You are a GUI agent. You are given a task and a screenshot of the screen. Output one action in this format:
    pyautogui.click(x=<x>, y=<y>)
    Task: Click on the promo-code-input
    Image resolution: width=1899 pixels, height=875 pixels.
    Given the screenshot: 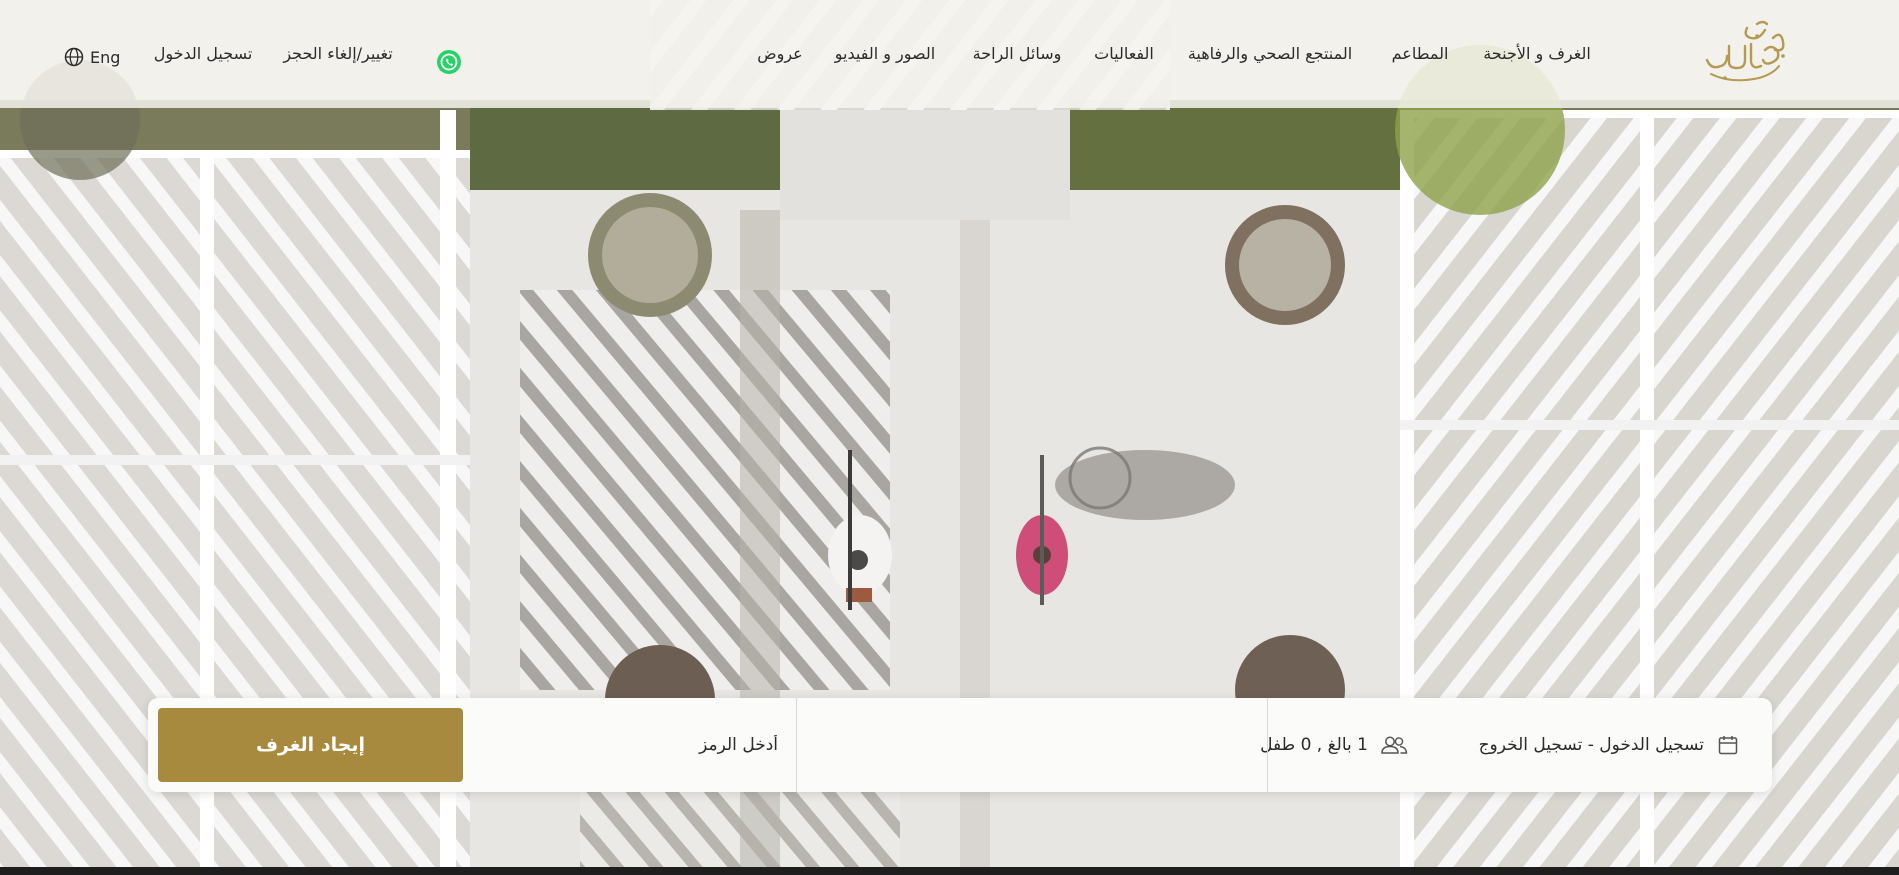 What is the action you would take?
    pyautogui.click(x=629, y=745)
    